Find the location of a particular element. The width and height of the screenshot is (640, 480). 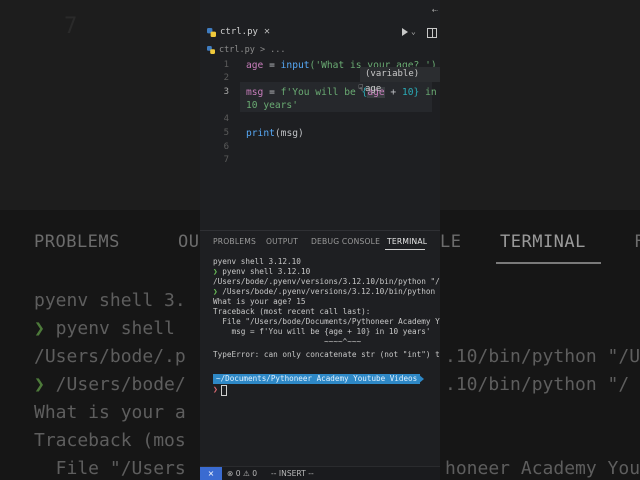

background-terminal-line: File "/Users is located at coordinates (110, 468).